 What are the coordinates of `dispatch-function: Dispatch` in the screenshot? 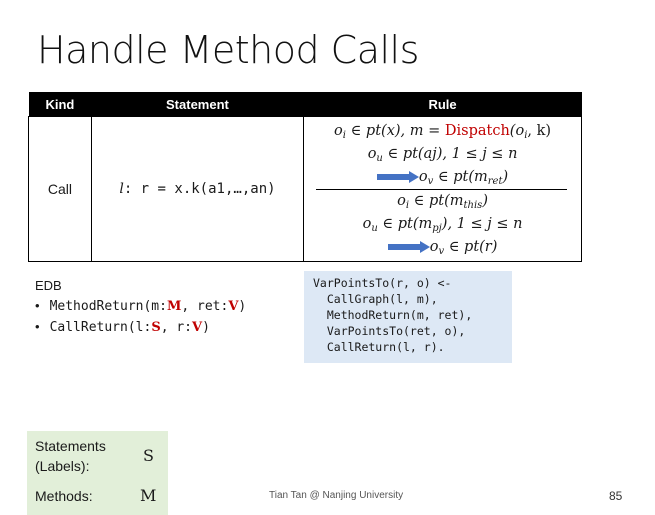 It's located at (477, 130).